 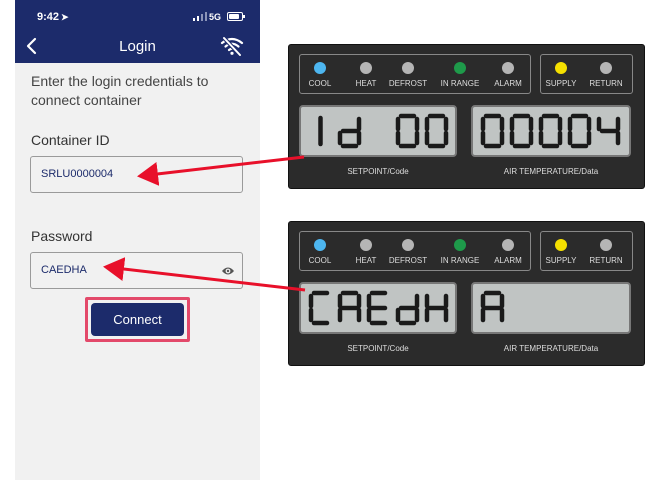 I want to click on battery-icon, so click(x=236, y=16).